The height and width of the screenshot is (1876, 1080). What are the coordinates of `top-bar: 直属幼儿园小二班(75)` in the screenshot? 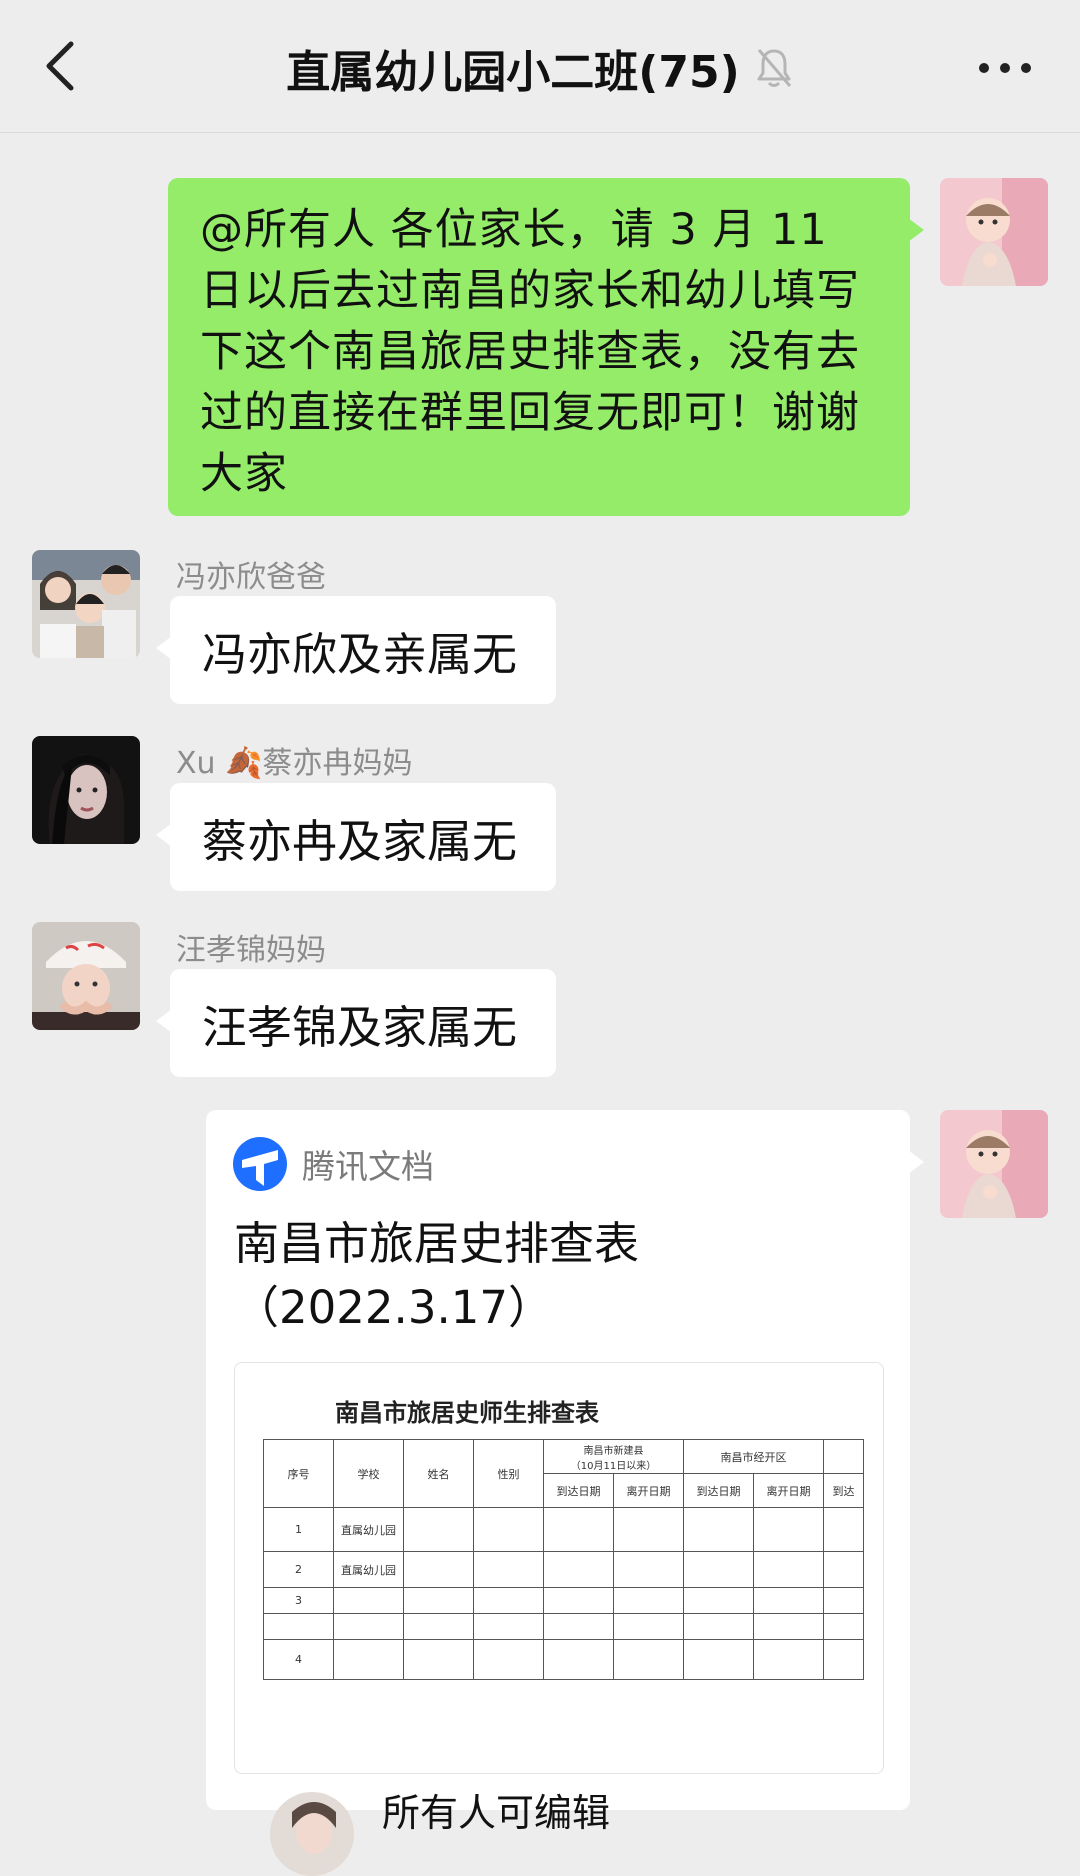 It's located at (540, 66).